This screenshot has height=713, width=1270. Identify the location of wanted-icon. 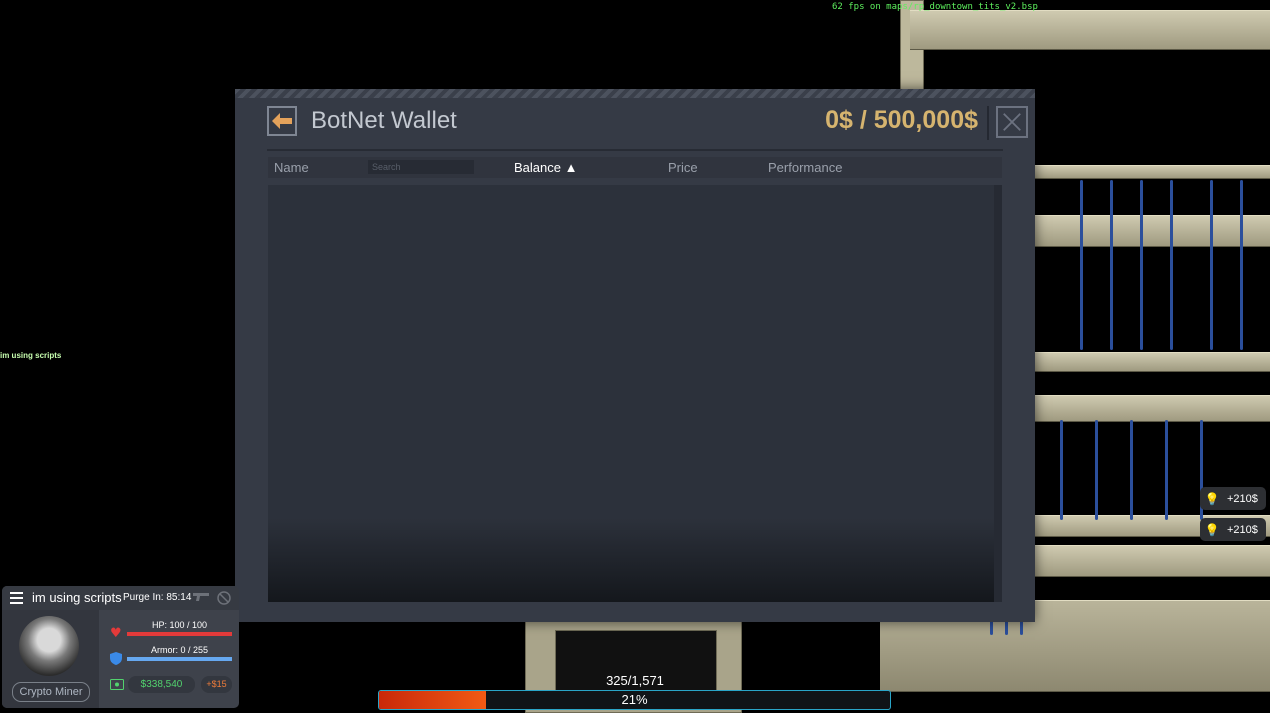
(224, 598).